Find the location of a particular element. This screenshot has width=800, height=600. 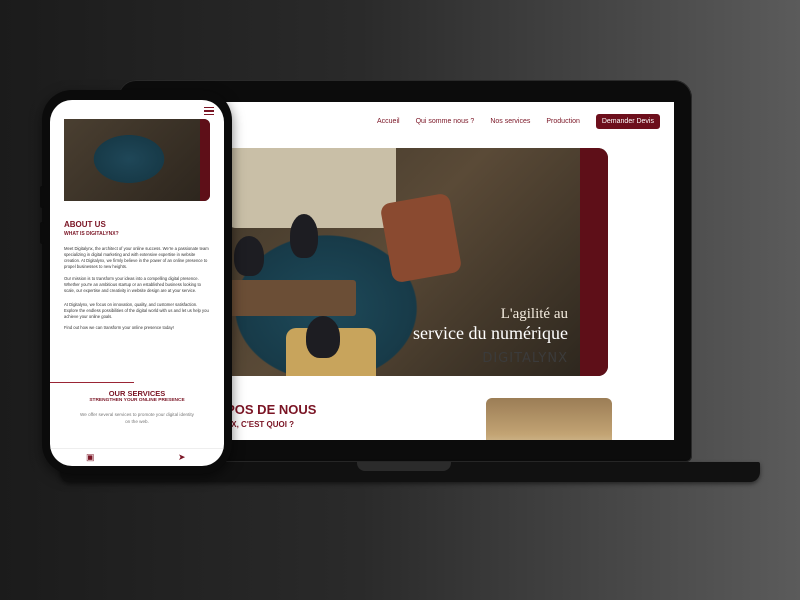

mobile-hero-image is located at coordinates (137, 160).